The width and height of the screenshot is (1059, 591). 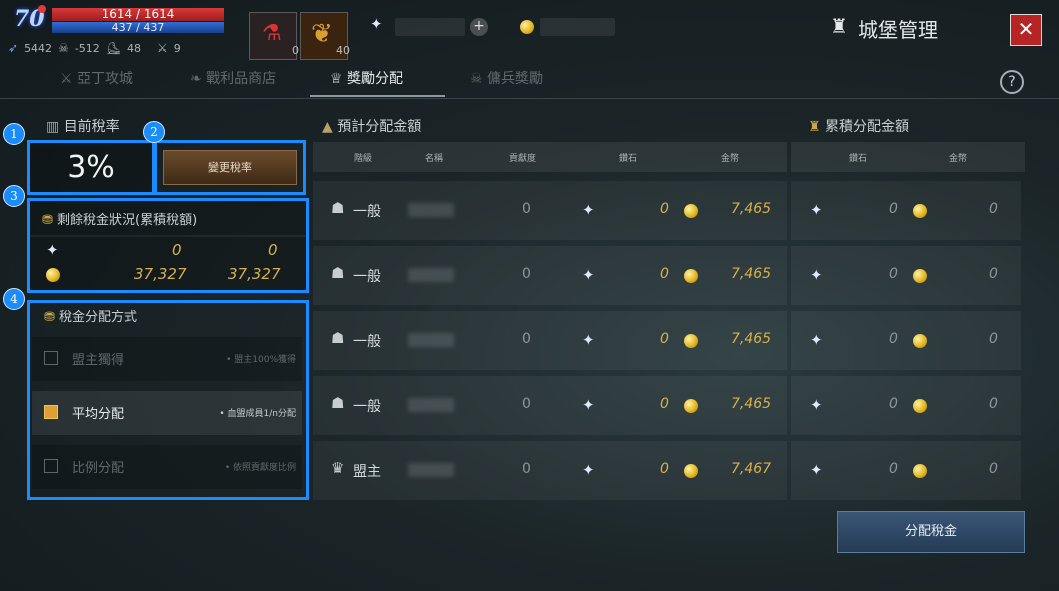 I want to click on estimated-gold: 7,467, so click(x=751, y=469).